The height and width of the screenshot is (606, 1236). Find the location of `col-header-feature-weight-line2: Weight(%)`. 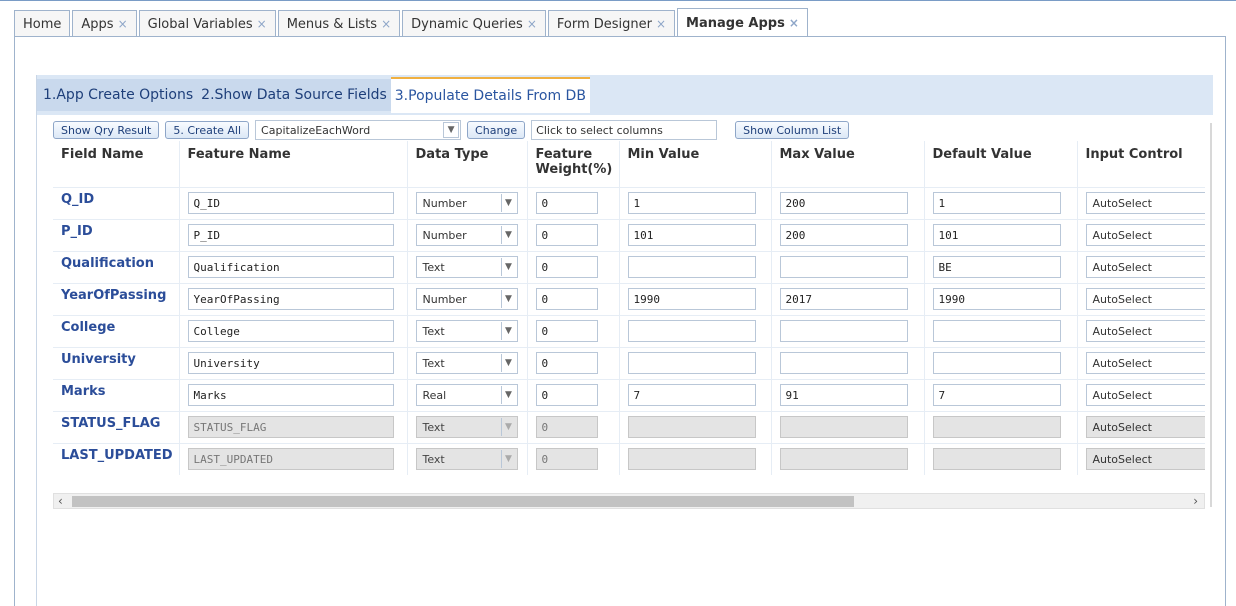

col-header-feature-weight-line2: Weight(%) is located at coordinates (574, 169).